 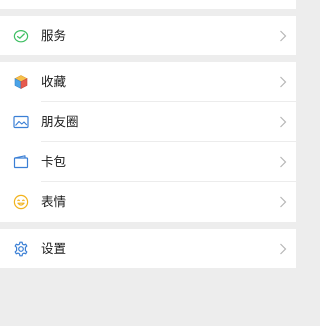 I want to click on card-wallet-icon, so click(x=21, y=162).